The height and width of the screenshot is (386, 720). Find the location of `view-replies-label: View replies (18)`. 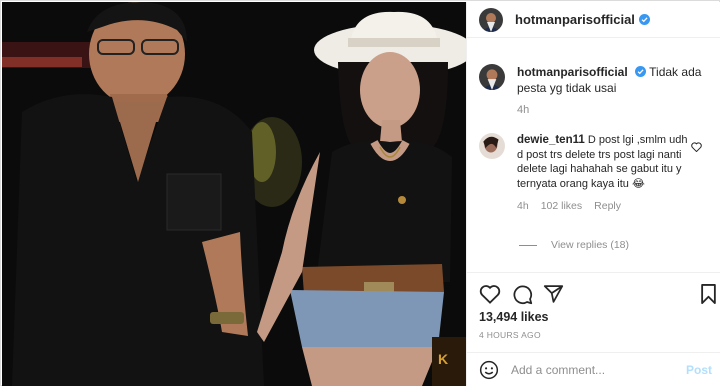

view-replies-label: View replies (18) is located at coordinates (590, 245).